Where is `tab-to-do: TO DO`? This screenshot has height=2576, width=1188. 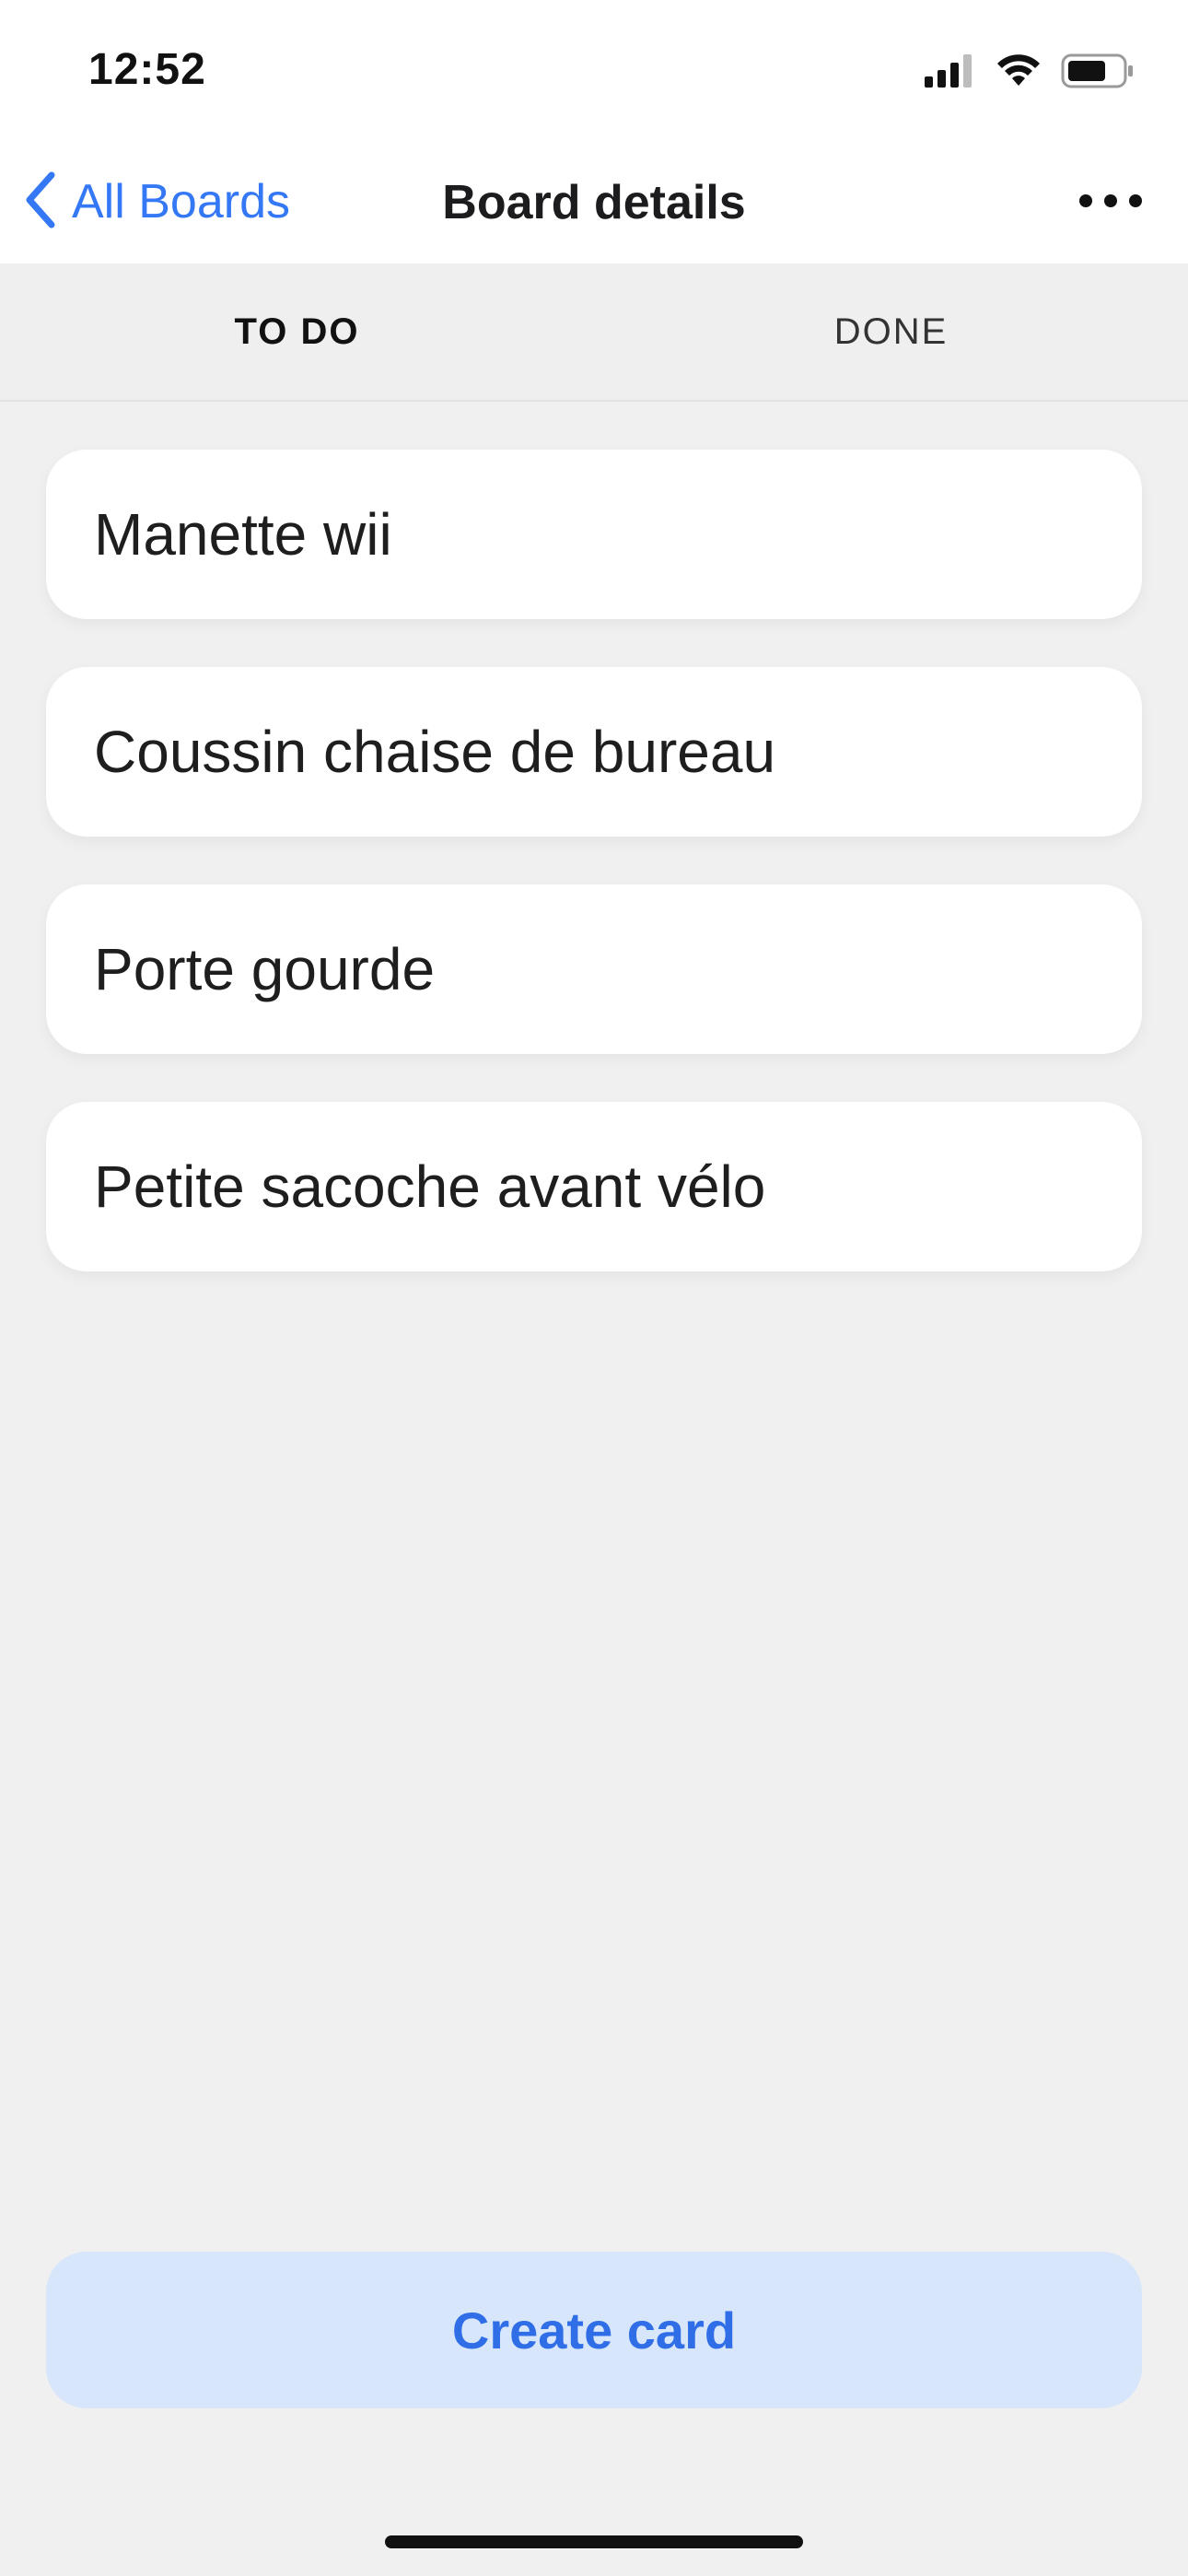
tab-to-do: TO DO is located at coordinates (297, 331).